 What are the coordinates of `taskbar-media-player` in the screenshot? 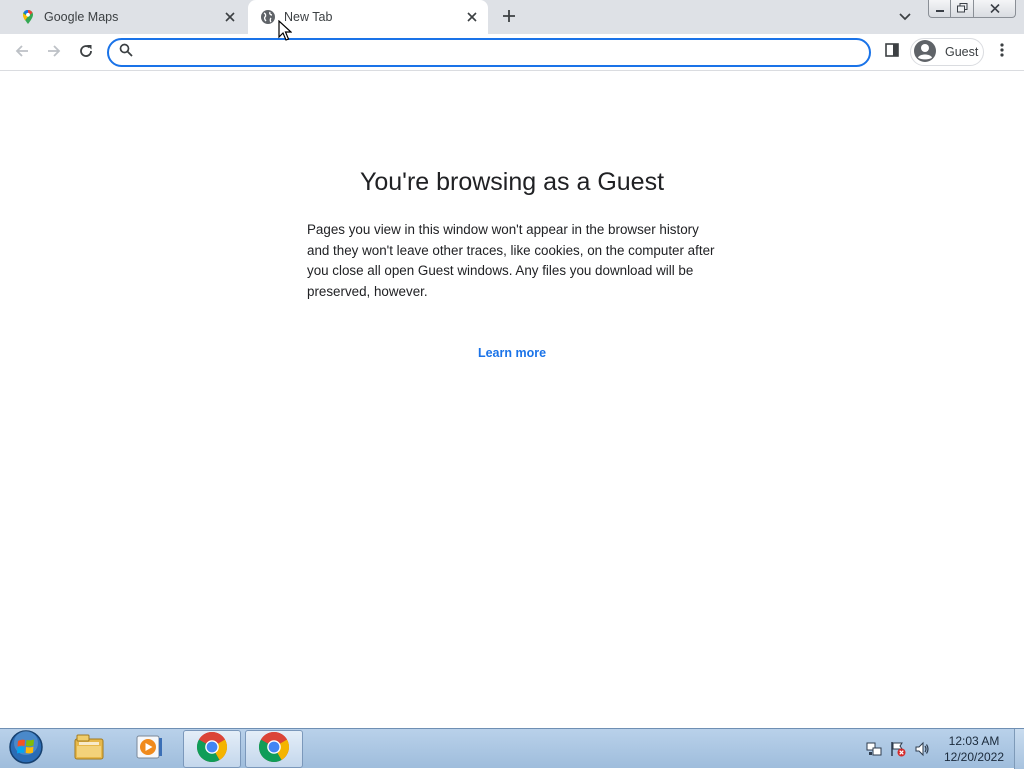 It's located at (149, 749).